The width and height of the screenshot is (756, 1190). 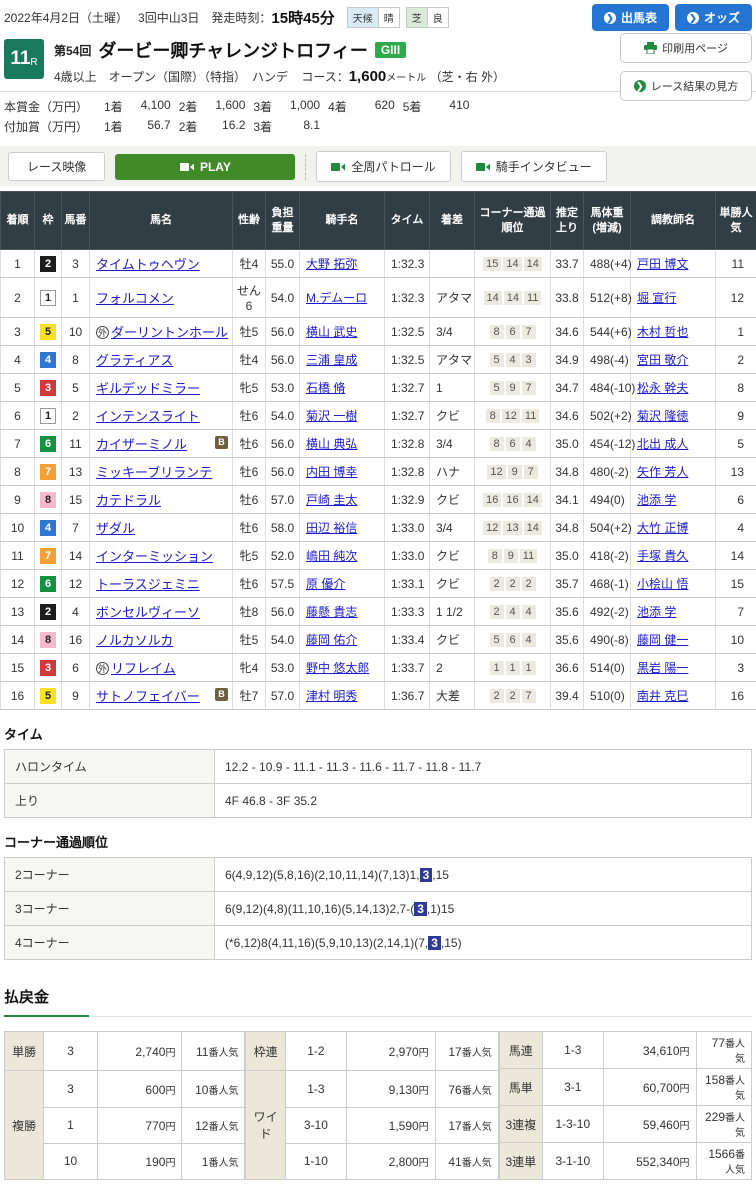 What do you see at coordinates (331, 500) in the screenshot?
I see `jockey-link: 戸崎 圭太` at bounding box center [331, 500].